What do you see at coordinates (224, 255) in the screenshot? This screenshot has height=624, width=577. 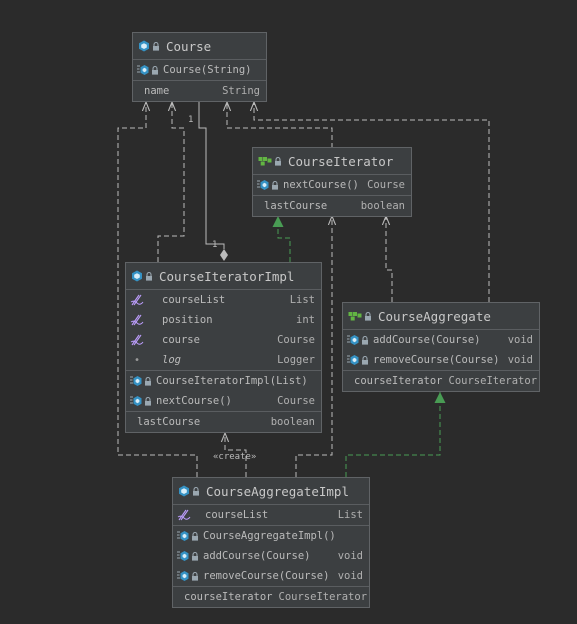 I see `aggregation-diamond` at bounding box center [224, 255].